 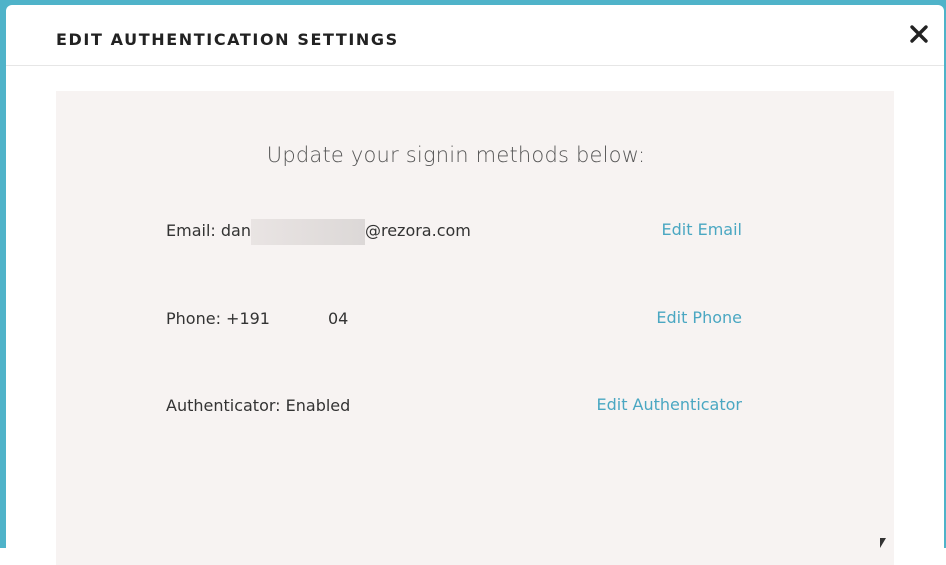 I want to click on phone-label: Phone: +191 04, so click(x=257, y=319).